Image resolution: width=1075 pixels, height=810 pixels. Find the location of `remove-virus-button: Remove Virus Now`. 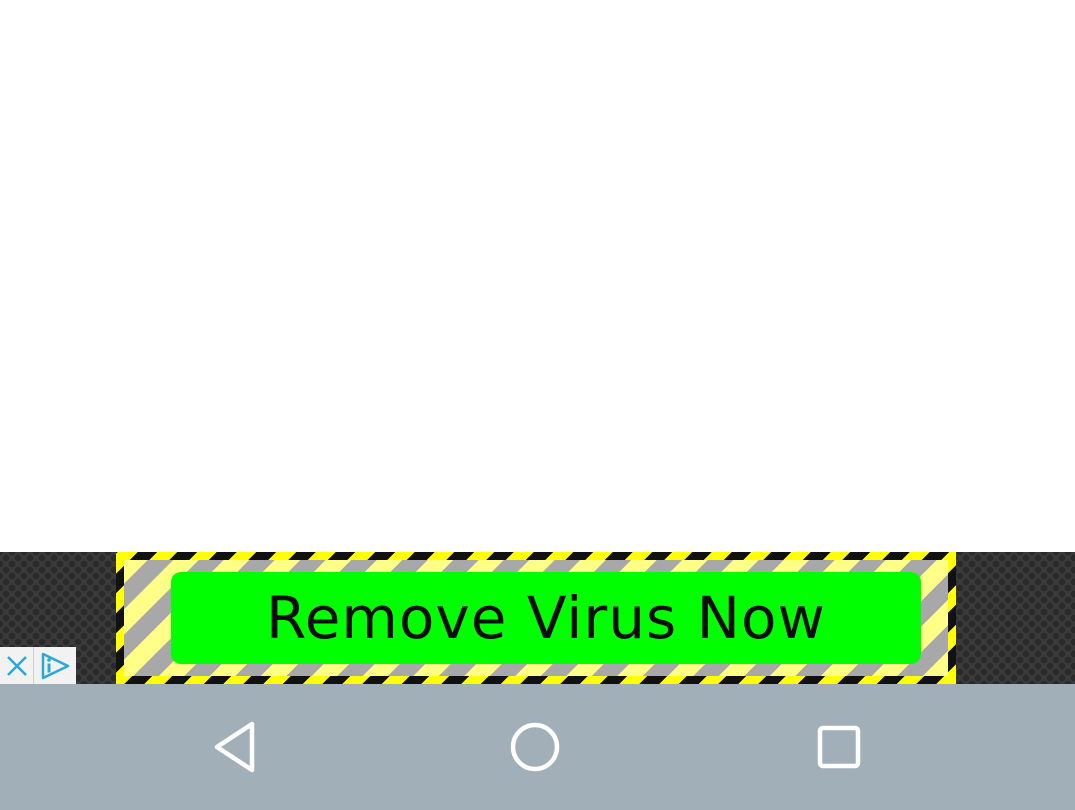

remove-virus-button: Remove Virus Now is located at coordinates (546, 618).